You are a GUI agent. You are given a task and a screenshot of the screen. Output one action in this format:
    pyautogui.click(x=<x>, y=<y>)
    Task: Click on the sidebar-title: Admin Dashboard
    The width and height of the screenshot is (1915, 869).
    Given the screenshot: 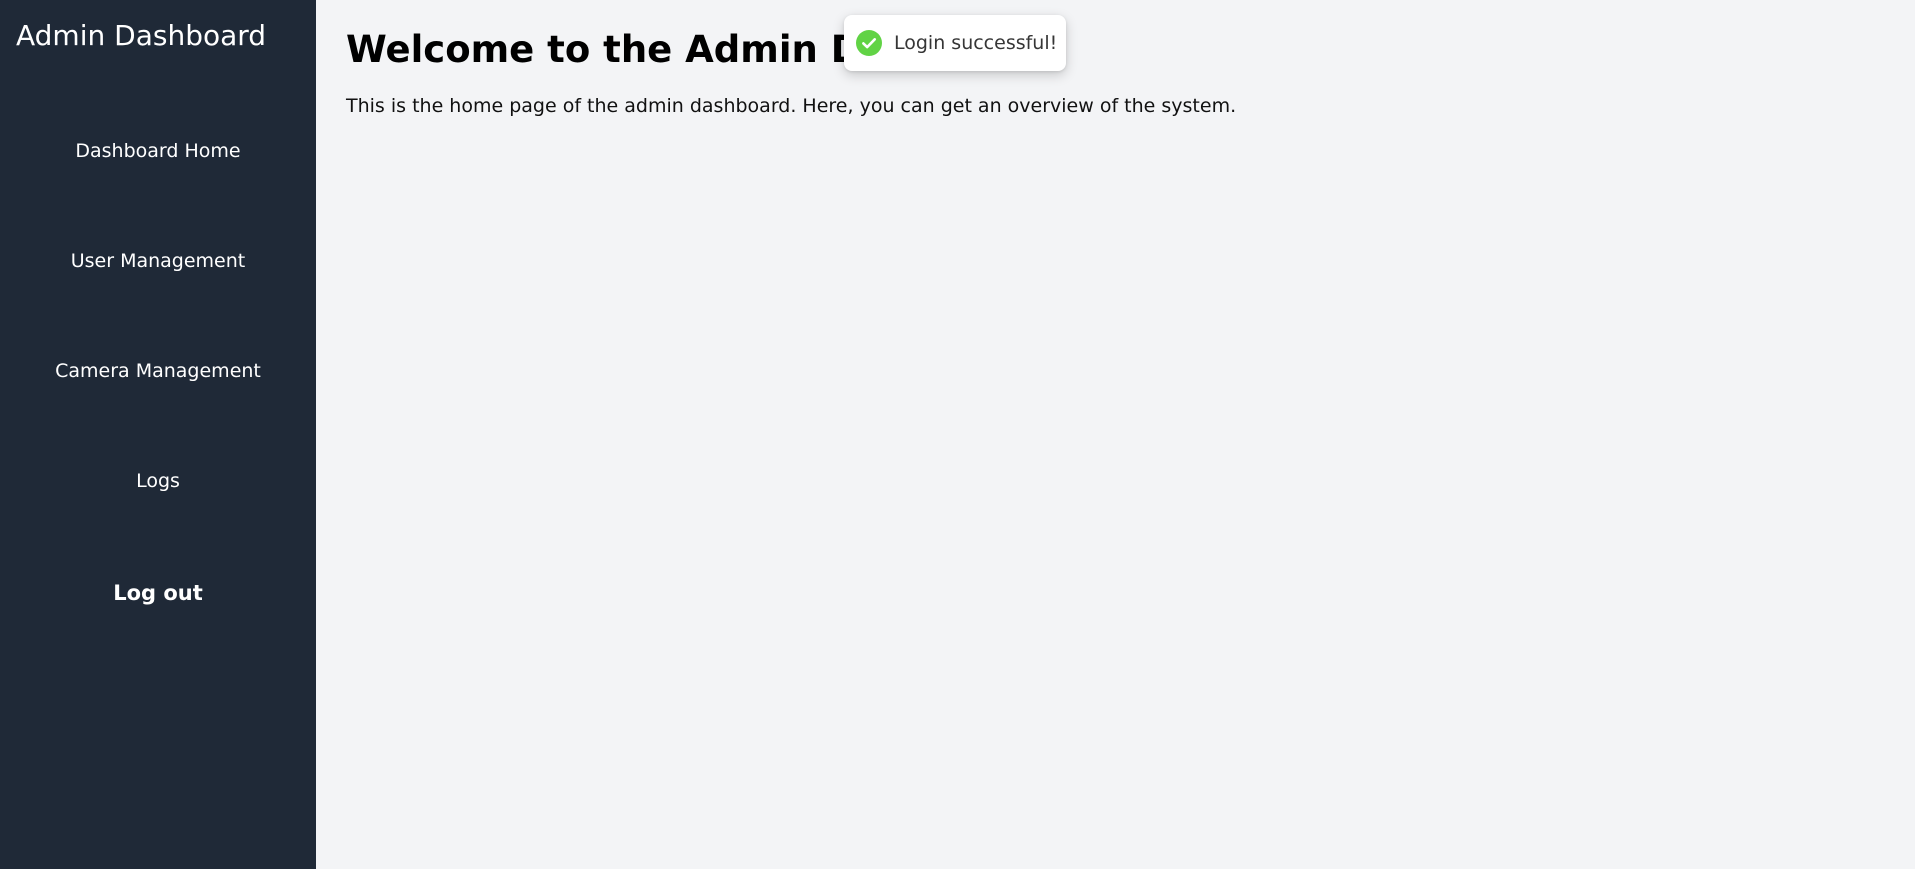 What is the action you would take?
    pyautogui.click(x=141, y=35)
    